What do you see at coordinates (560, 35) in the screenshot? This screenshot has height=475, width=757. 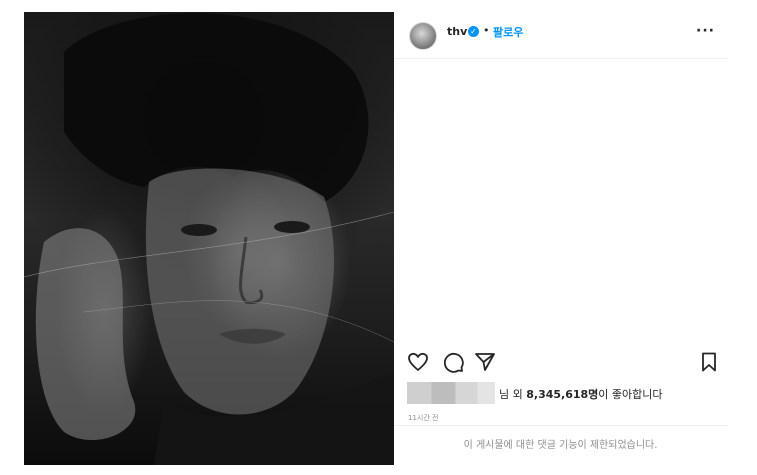 I see `post-header: thv ✓ • 팔로우 ···` at bounding box center [560, 35].